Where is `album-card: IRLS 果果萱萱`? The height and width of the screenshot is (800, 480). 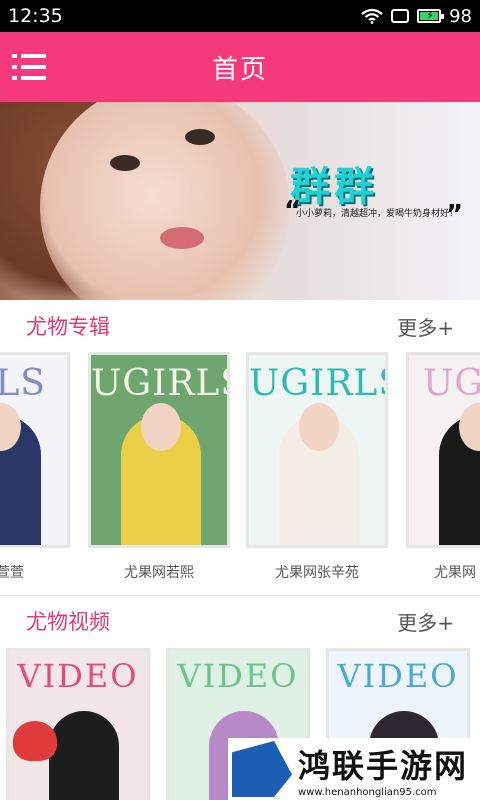
album-card: IRLS 果果萱萱 is located at coordinates (35, 467).